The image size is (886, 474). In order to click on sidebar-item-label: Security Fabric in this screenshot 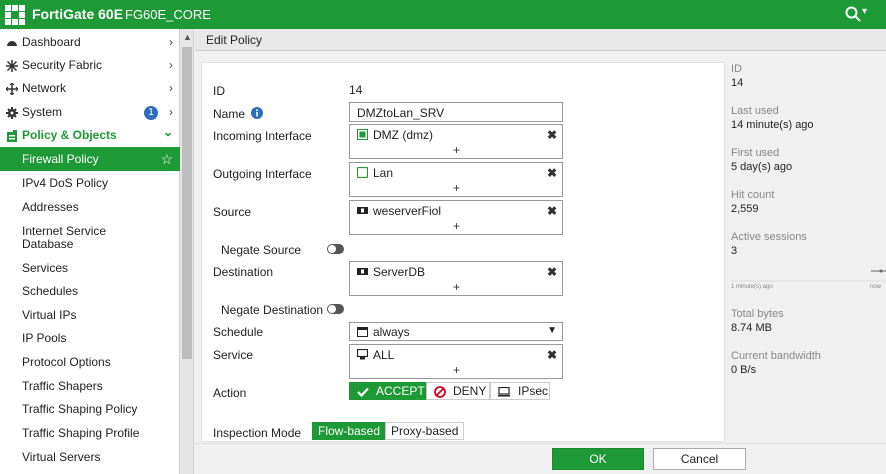, I will do `click(62, 65)`.